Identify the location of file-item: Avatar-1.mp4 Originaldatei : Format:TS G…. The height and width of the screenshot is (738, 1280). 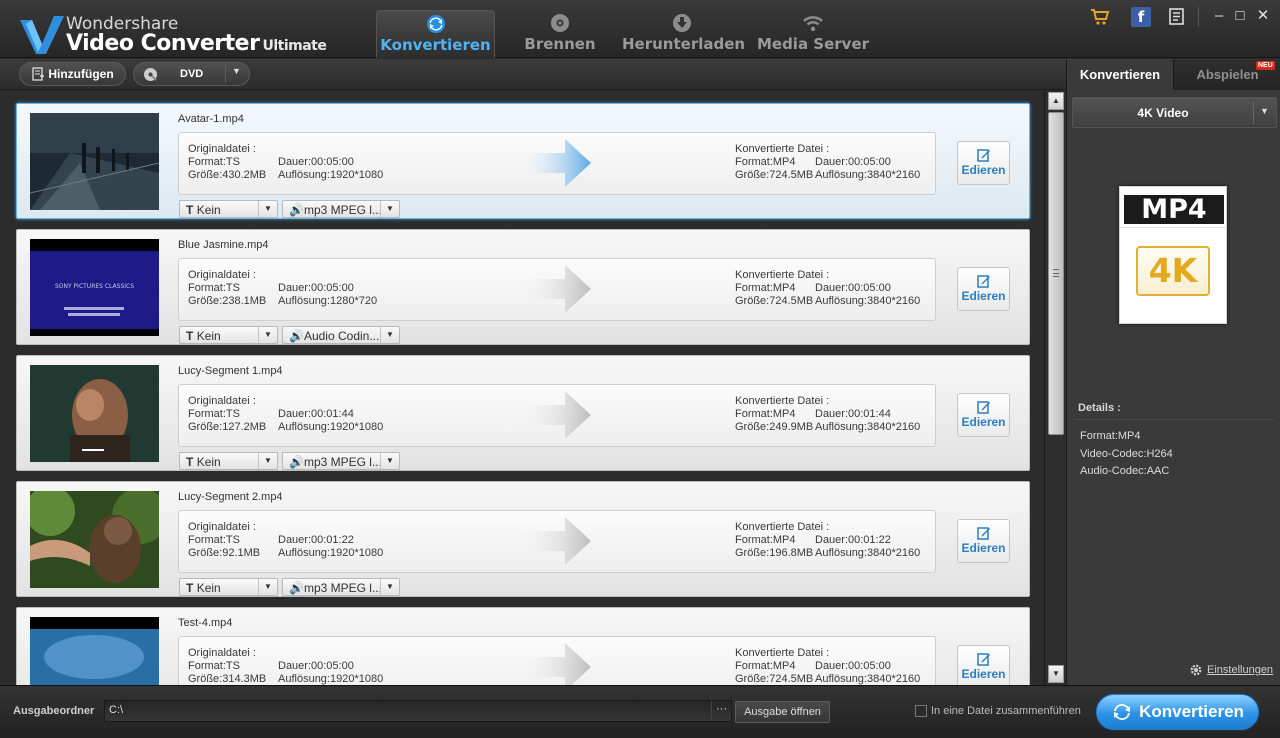
(523, 161).